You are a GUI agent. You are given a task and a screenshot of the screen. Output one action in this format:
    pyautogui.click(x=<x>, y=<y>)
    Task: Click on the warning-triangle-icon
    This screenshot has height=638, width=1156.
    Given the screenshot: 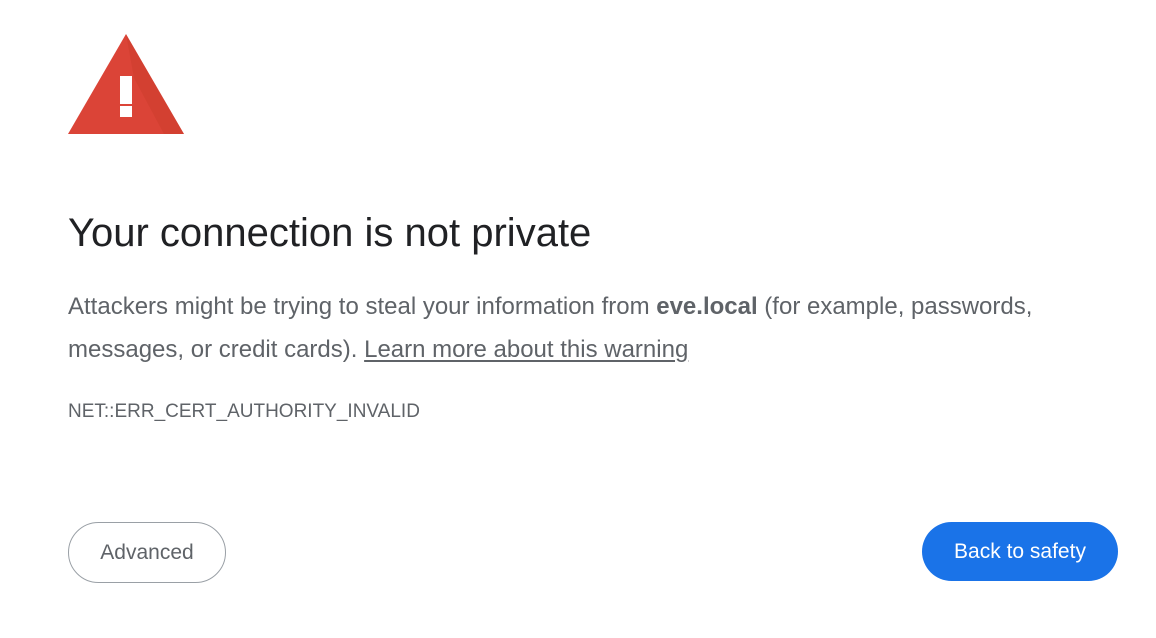 What is the action you would take?
    pyautogui.click(x=126, y=84)
    